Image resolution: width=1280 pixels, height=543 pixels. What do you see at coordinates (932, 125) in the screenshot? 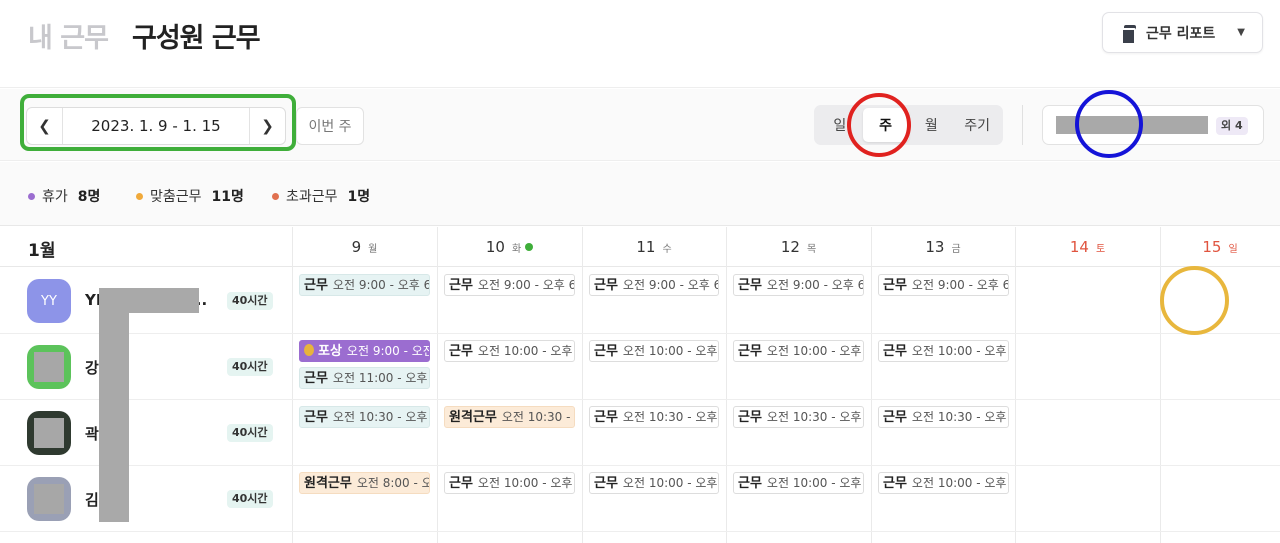
I see `view-month: 월` at bounding box center [932, 125].